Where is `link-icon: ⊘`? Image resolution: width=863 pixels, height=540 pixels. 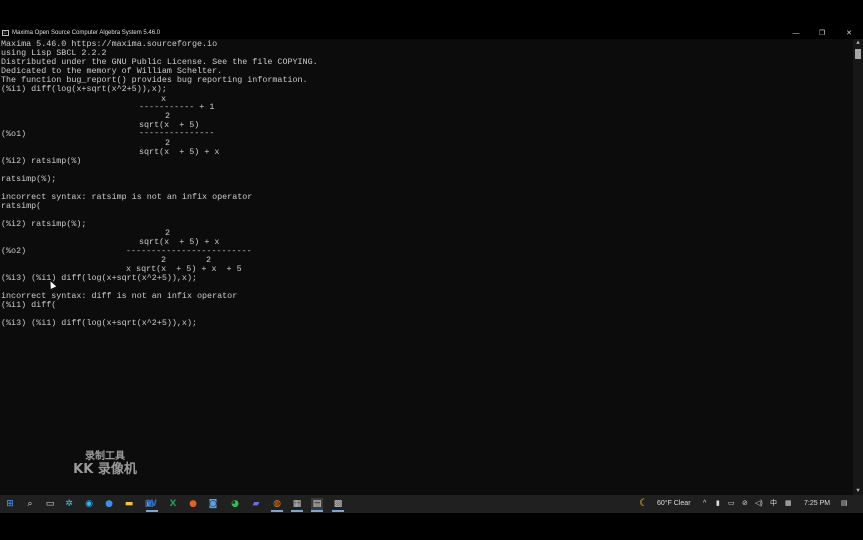
link-icon: ⊘ is located at coordinates (745, 504).